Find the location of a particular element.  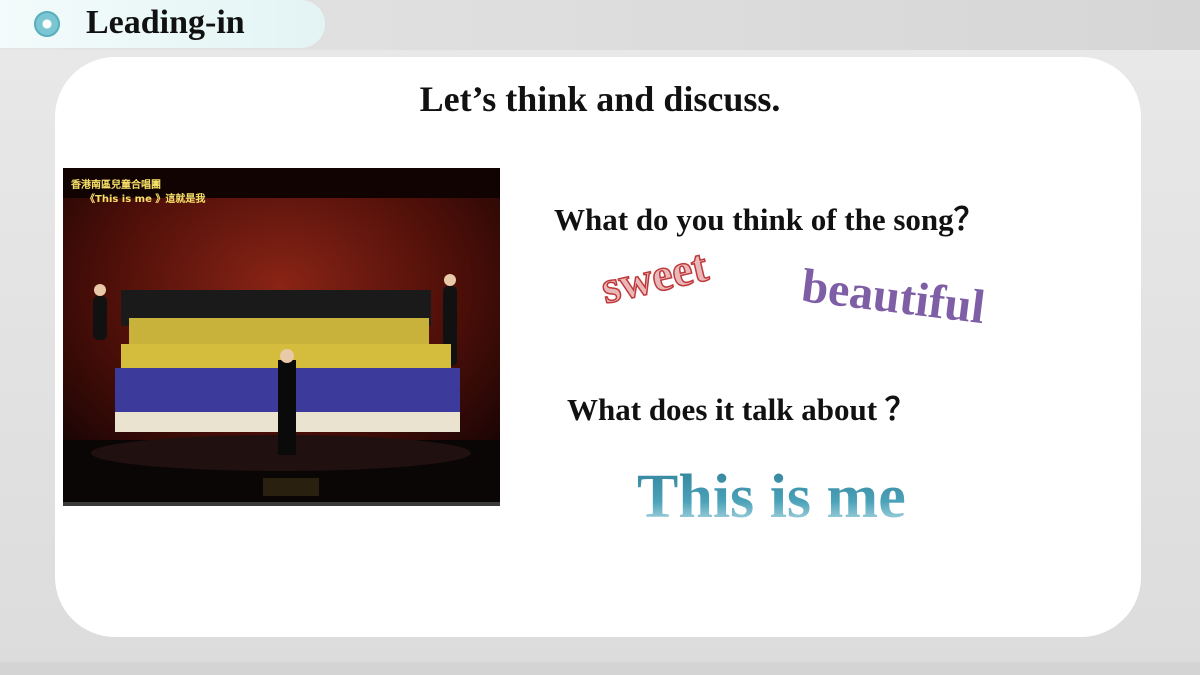

video-caption-line2: 《This is me 》這就是我 is located at coordinates (145, 199).